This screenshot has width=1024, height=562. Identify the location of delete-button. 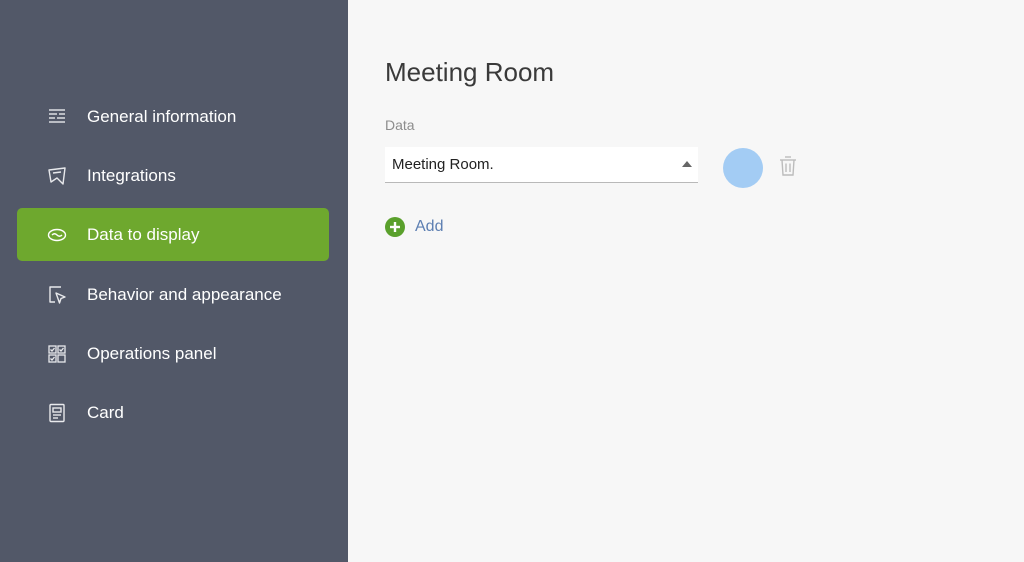
(788, 166).